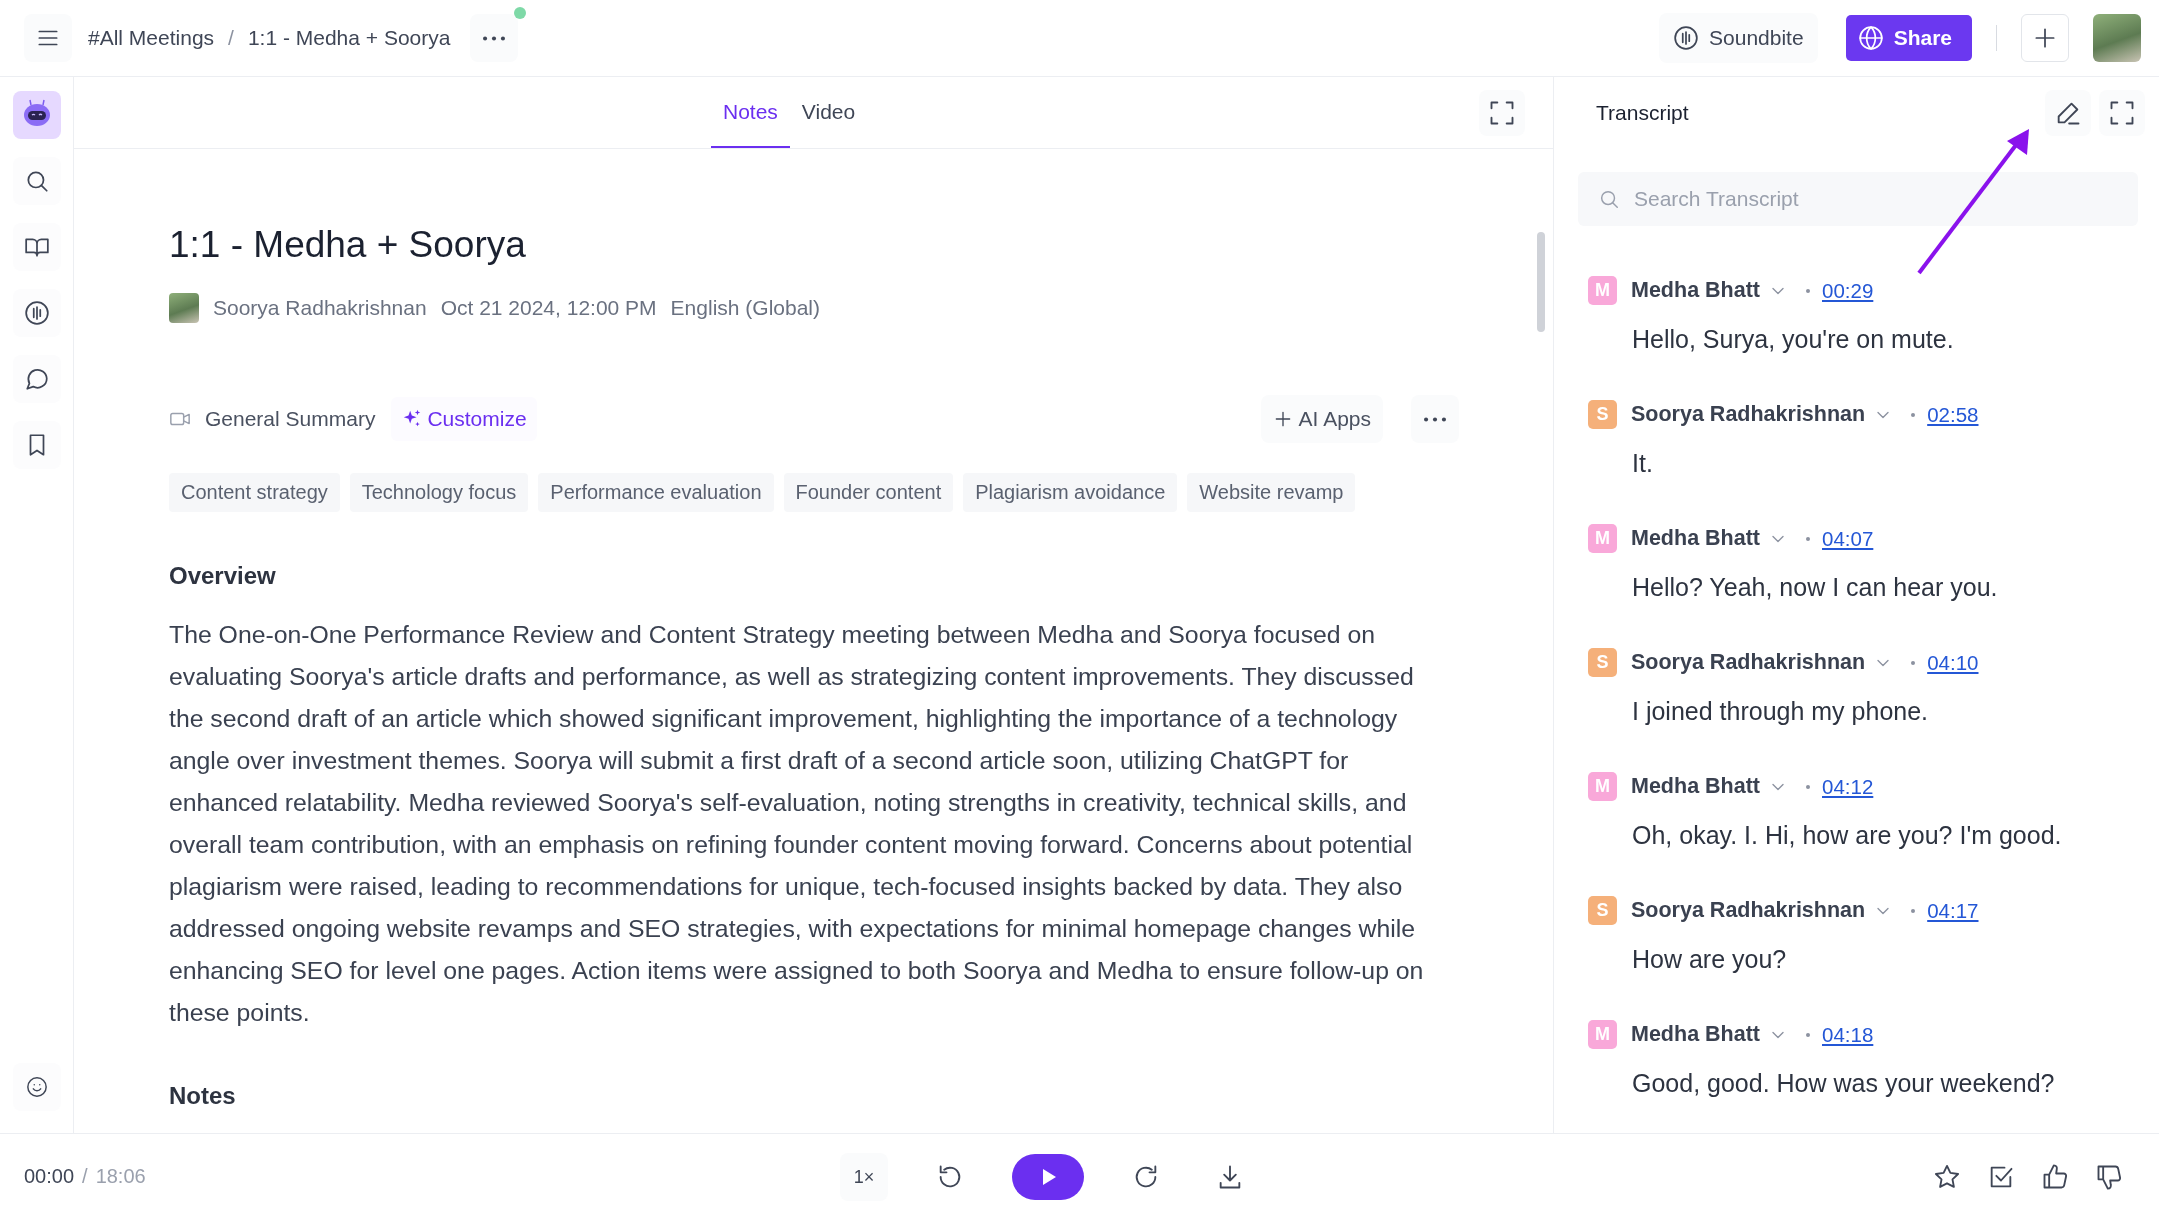 The height and width of the screenshot is (1219, 2159). What do you see at coordinates (1844, 1083) in the screenshot?
I see `transcript-text: Good, good. How was your weekend?` at bounding box center [1844, 1083].